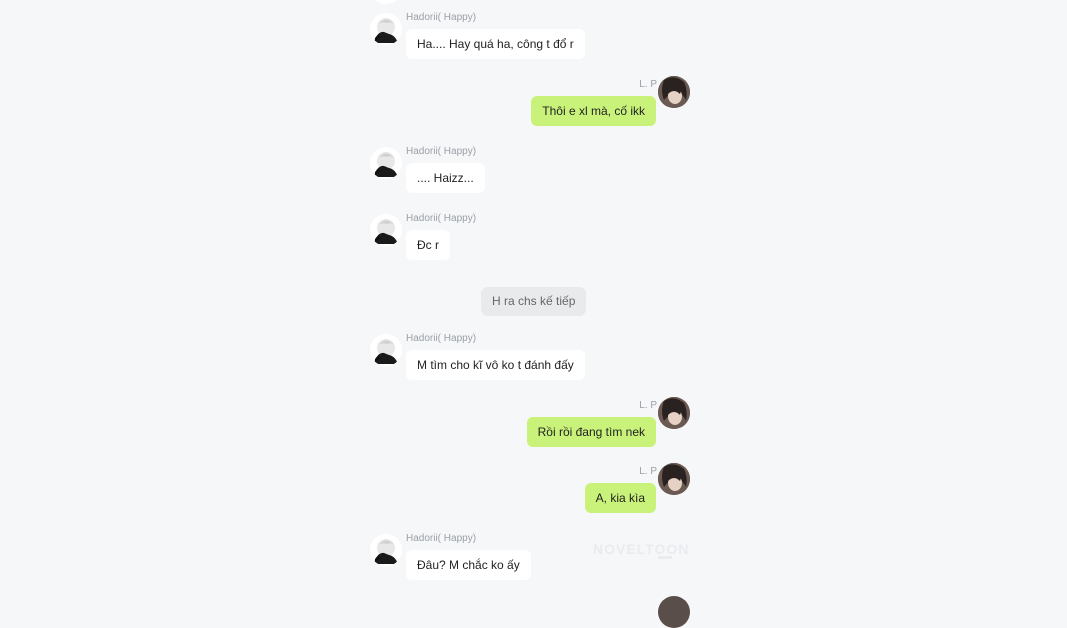 This screenshot has width=1067, height=628. I want to click on message-row: L. P Thôi e xl mà, cố ikk, so click(531, 108).